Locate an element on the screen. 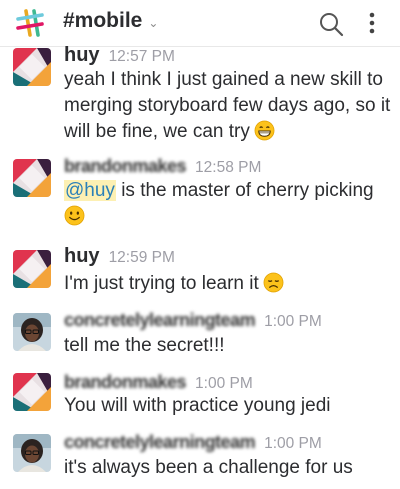 The height and width of the screenshot is (489, 400). channel-title: #mobile ⌄ is located at coordinates (110, 21).